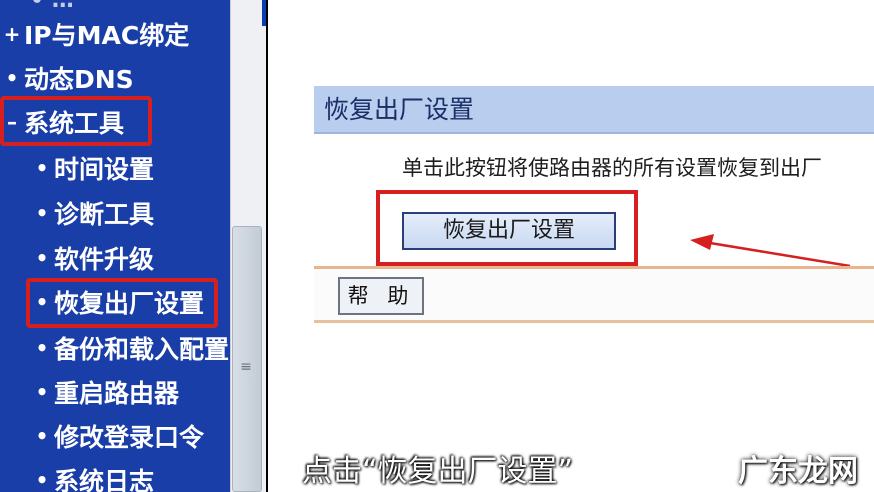 Image resolution: width=874 pixels, height=492 pixels. I want to click on sidebar-item-system-log: • 系统日志, so click(92, 477).